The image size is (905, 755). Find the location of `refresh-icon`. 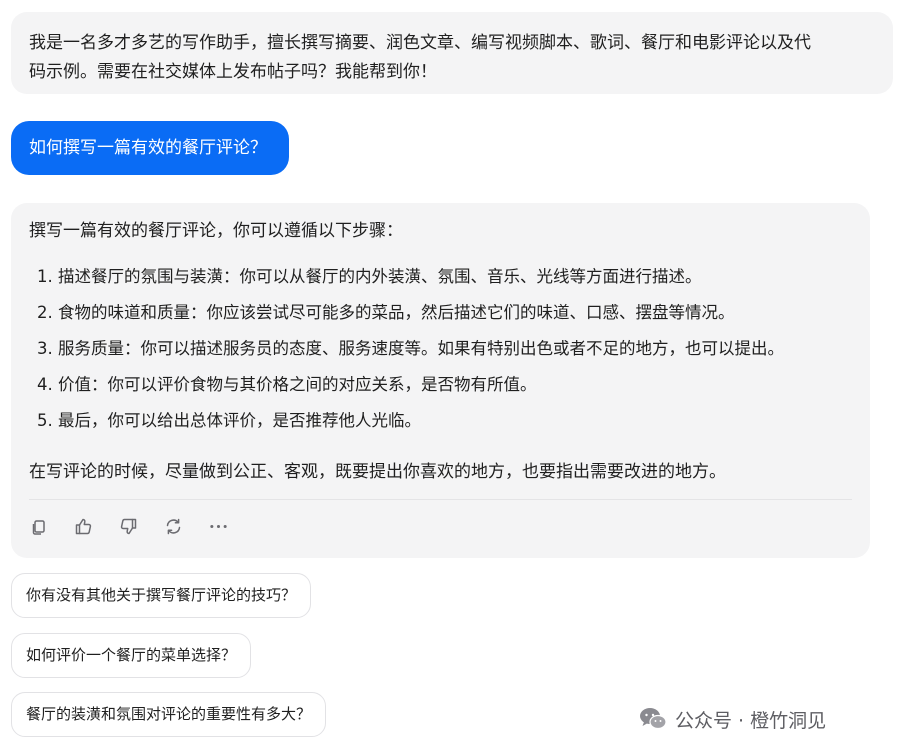

refresh-icon is located at coordinates (173, 526).